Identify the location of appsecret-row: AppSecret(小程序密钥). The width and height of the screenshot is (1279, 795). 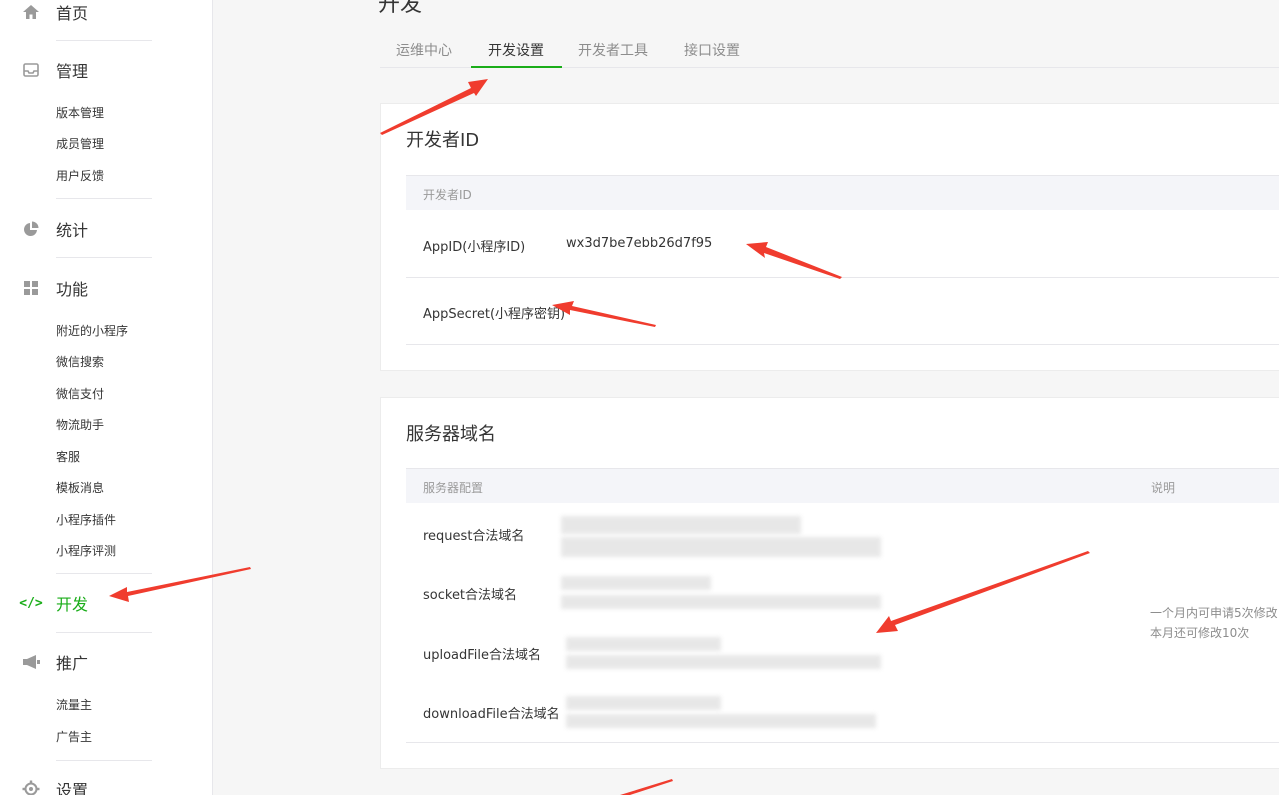
(842, 311).